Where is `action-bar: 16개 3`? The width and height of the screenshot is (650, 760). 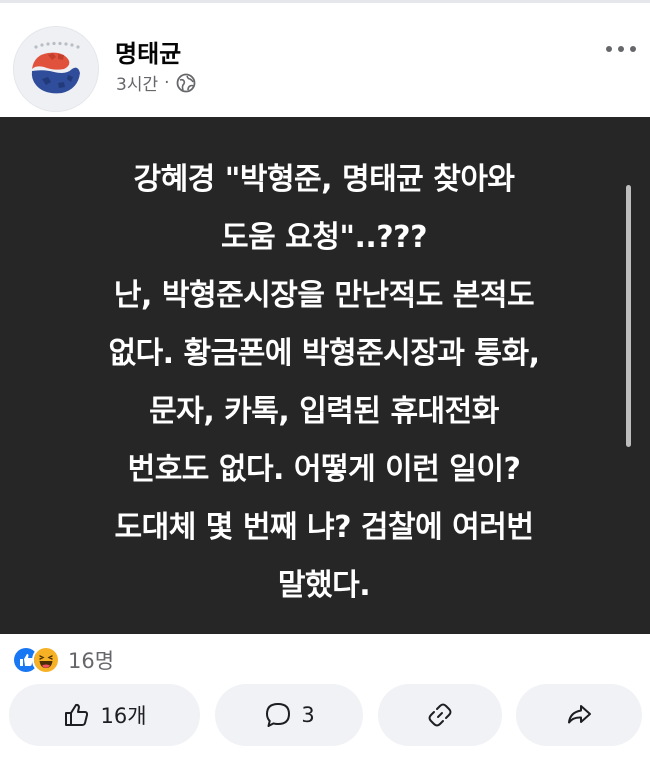
action-bar: 16개 3 is located at coordinates (325, 715).